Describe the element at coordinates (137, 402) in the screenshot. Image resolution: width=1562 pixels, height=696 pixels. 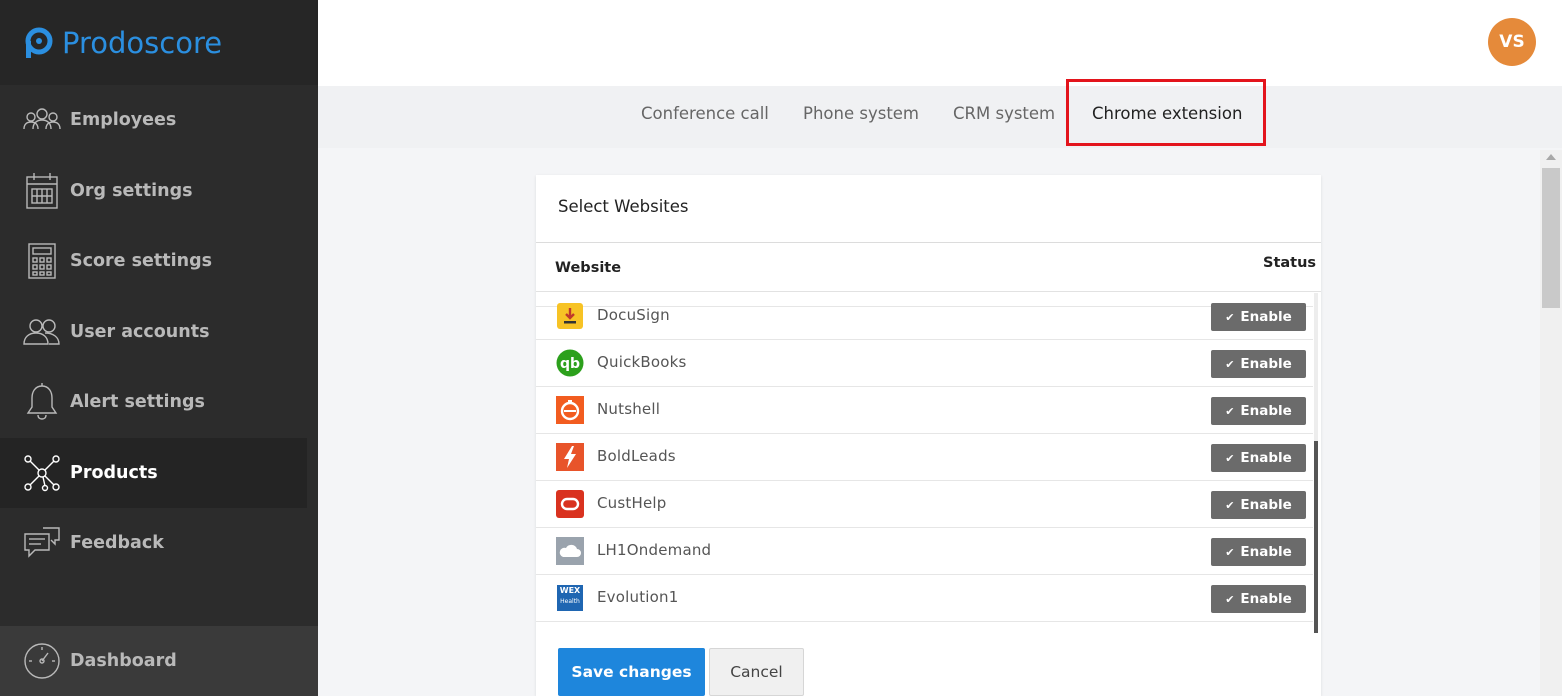
I see `sidebar-item-label: Alert settings` at that location.